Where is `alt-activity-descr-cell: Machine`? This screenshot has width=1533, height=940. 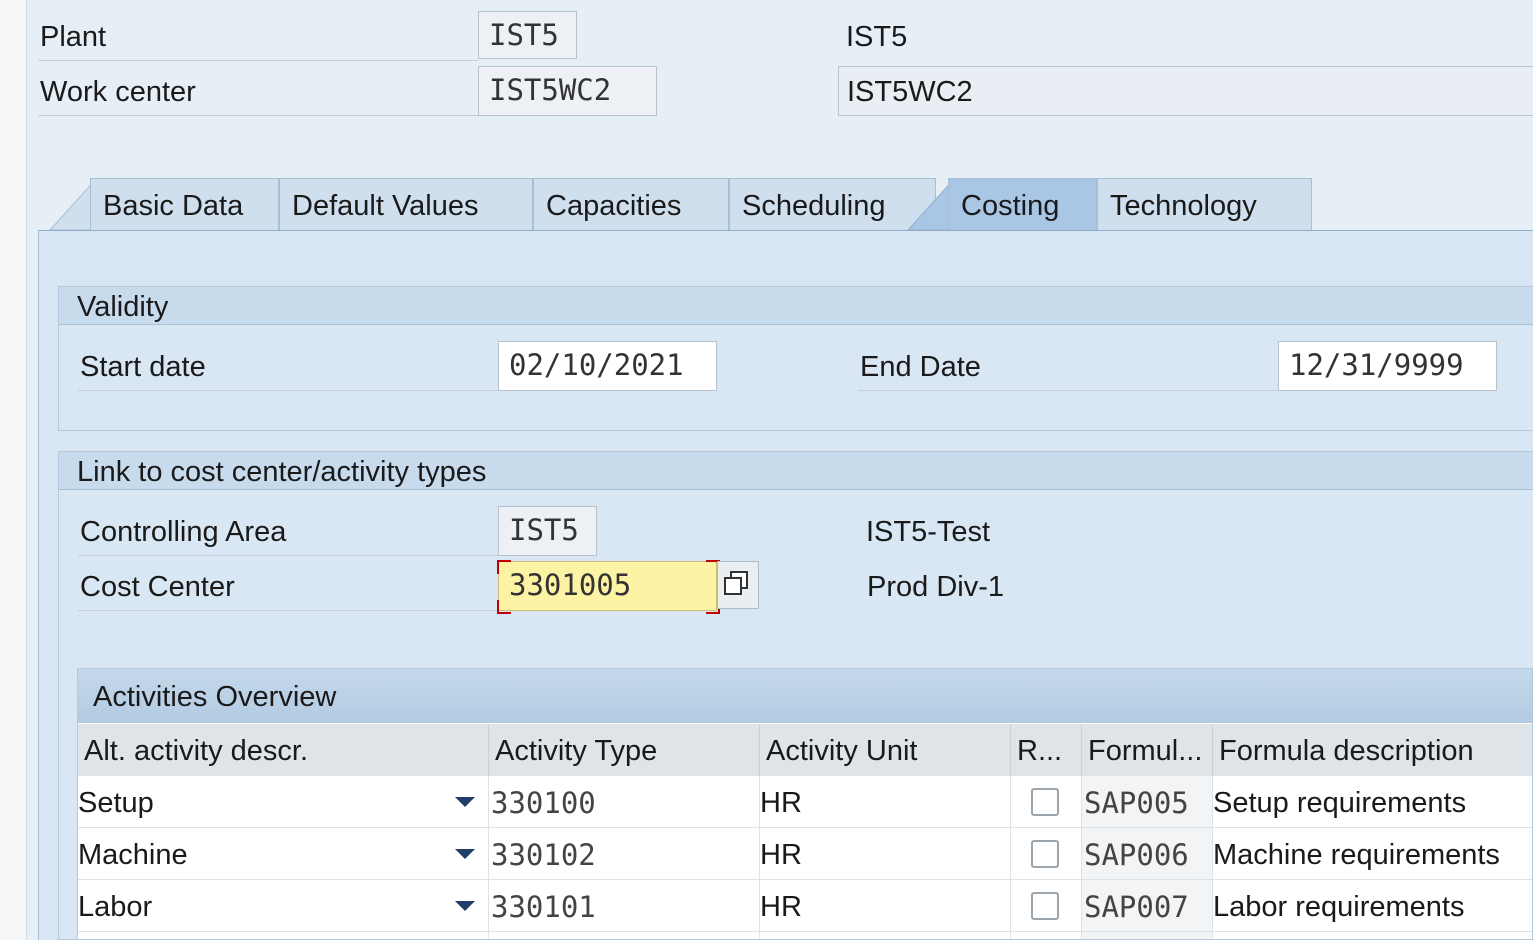 alt-activity-descr-cell: Machine is located at coordinates (268, 854).